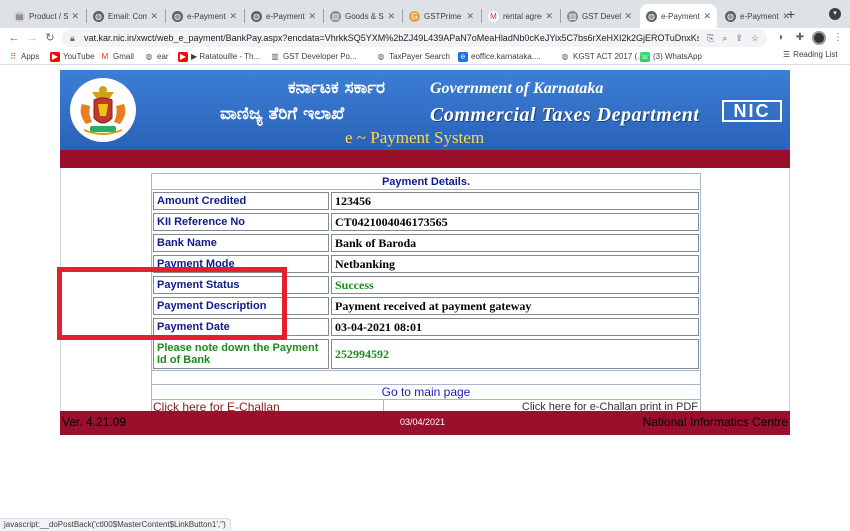 This screenshot has height=531, width=850. I want to click on bookmark-label: (3) WhatsApp, so click(677, 56).